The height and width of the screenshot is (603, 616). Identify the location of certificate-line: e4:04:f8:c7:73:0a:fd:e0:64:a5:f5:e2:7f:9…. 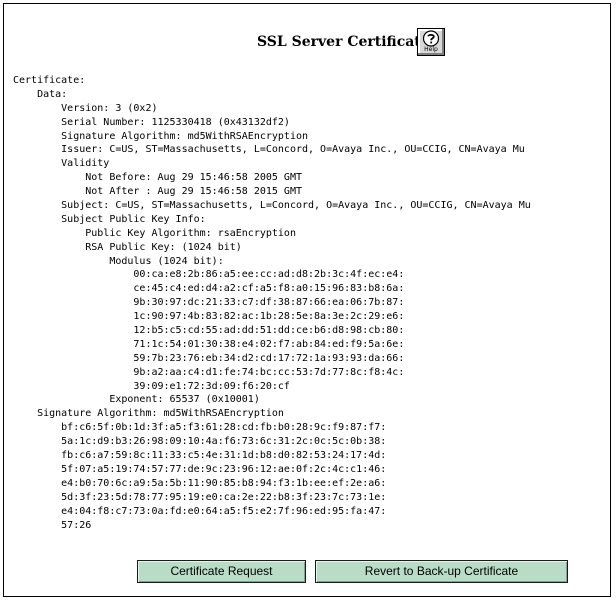
(200, 511).